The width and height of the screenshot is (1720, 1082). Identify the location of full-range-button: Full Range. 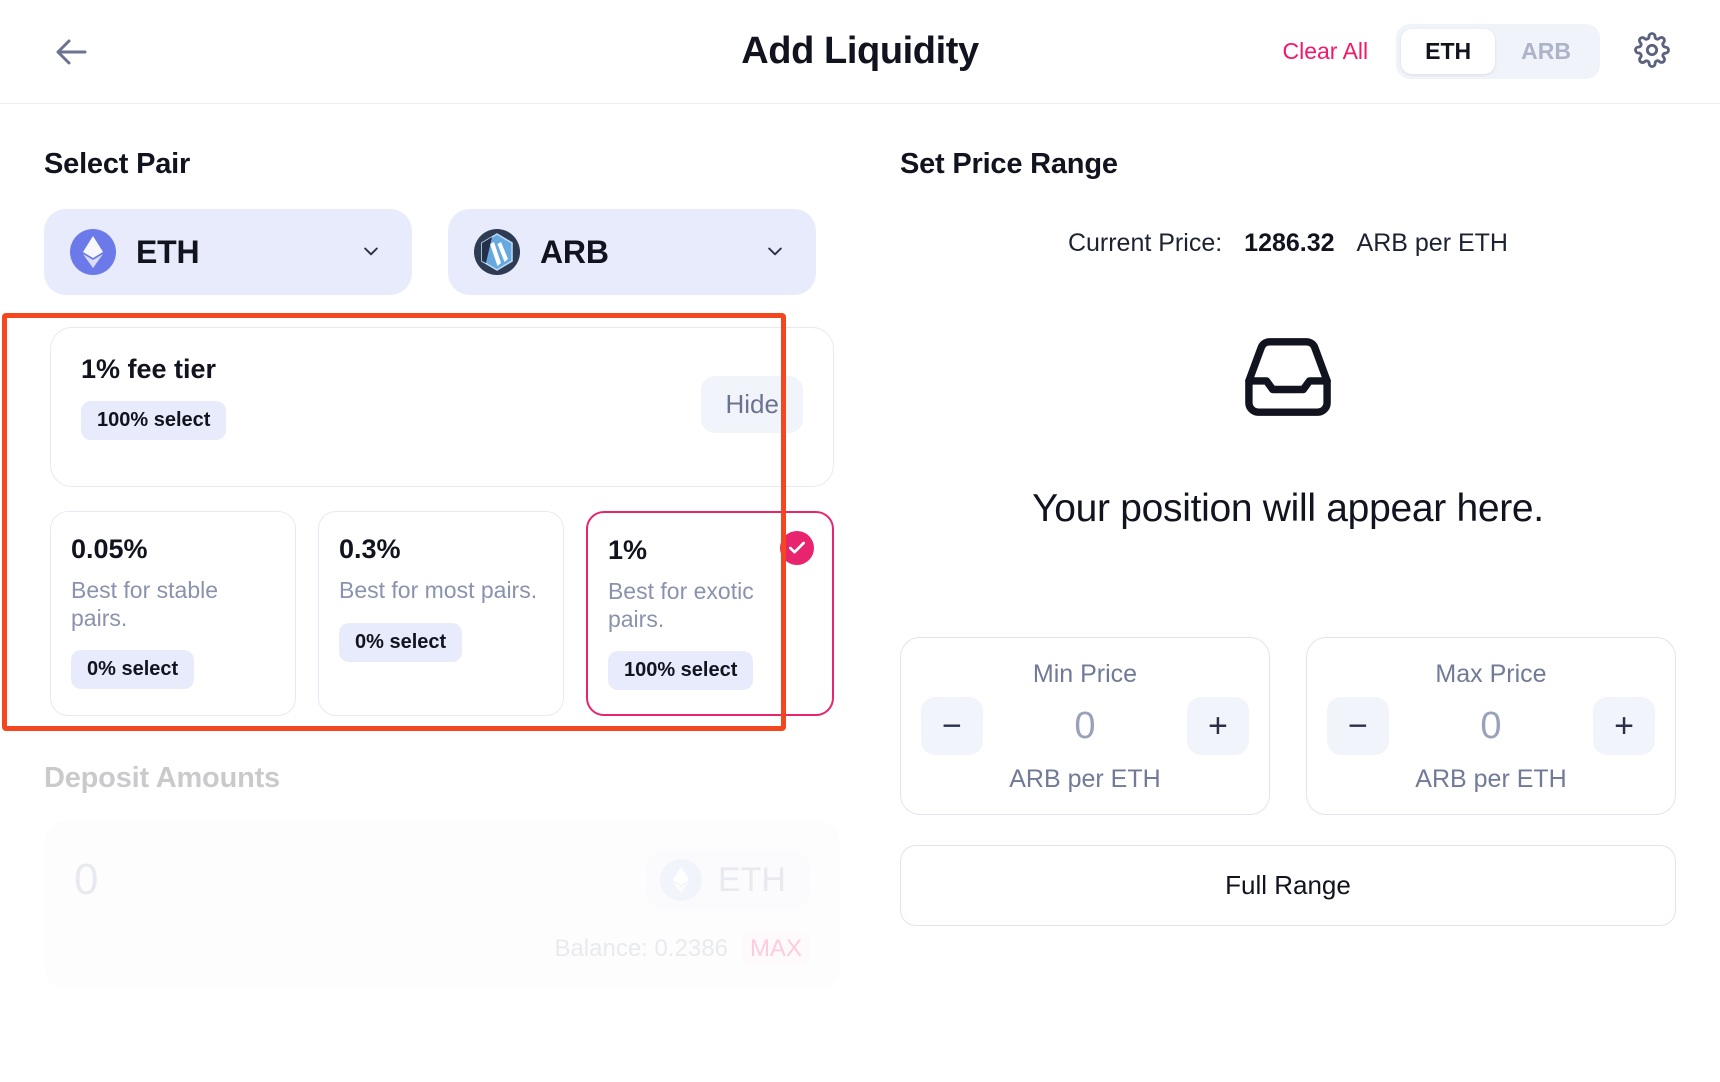
(1287, 885).